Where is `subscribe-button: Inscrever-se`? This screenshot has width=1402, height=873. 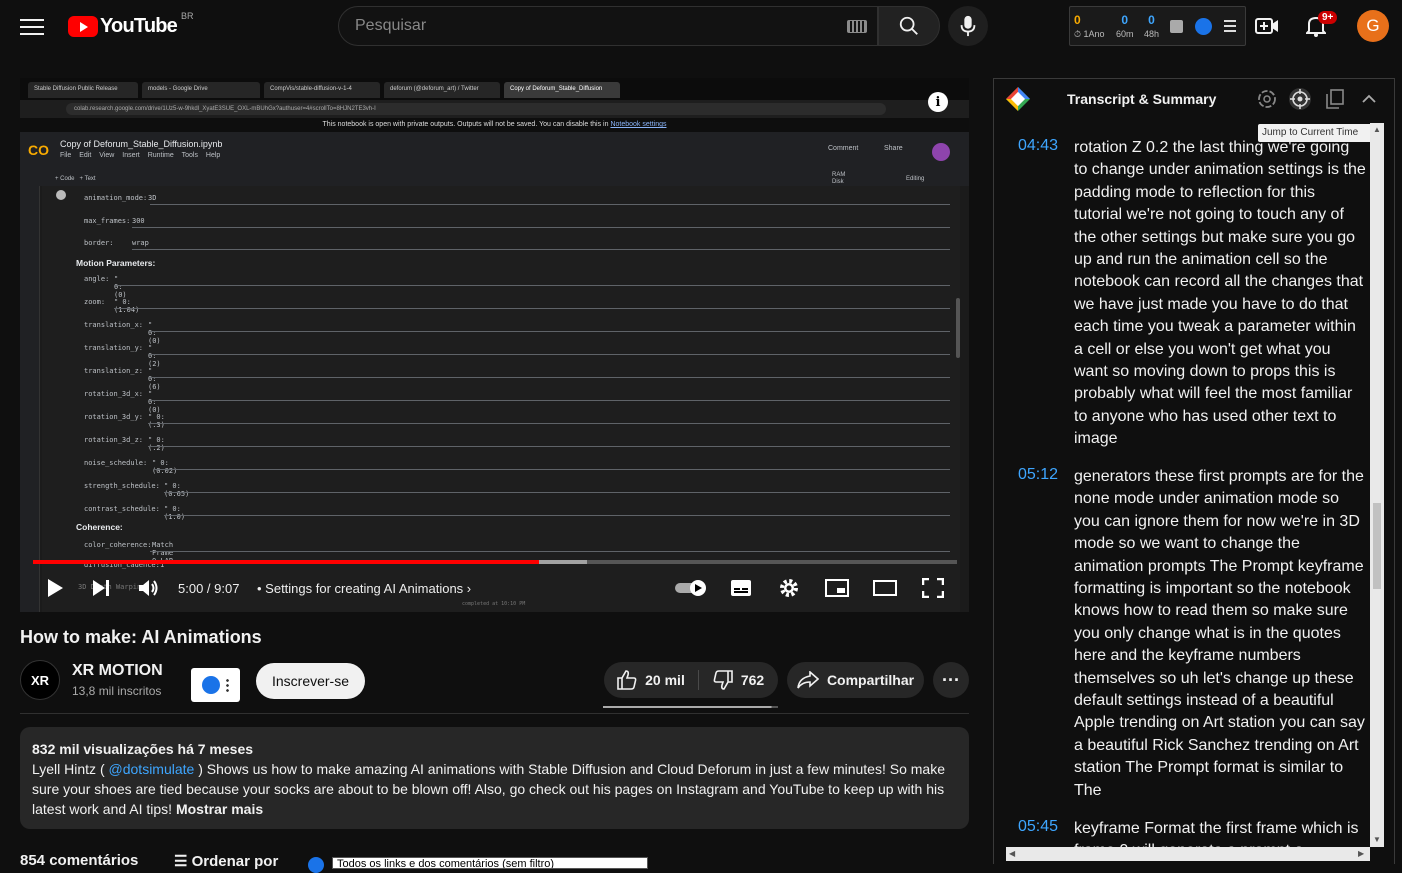 subscribe-button: Inscrever-se is located at coordinates (310, 681).